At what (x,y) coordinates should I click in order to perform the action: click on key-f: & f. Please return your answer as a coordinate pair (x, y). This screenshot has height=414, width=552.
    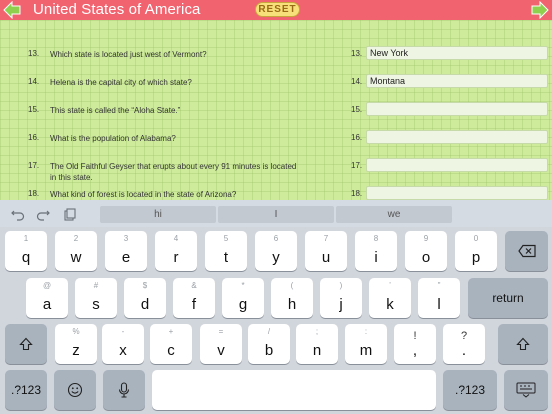
    Looking at the image, I should click on (194, 298).